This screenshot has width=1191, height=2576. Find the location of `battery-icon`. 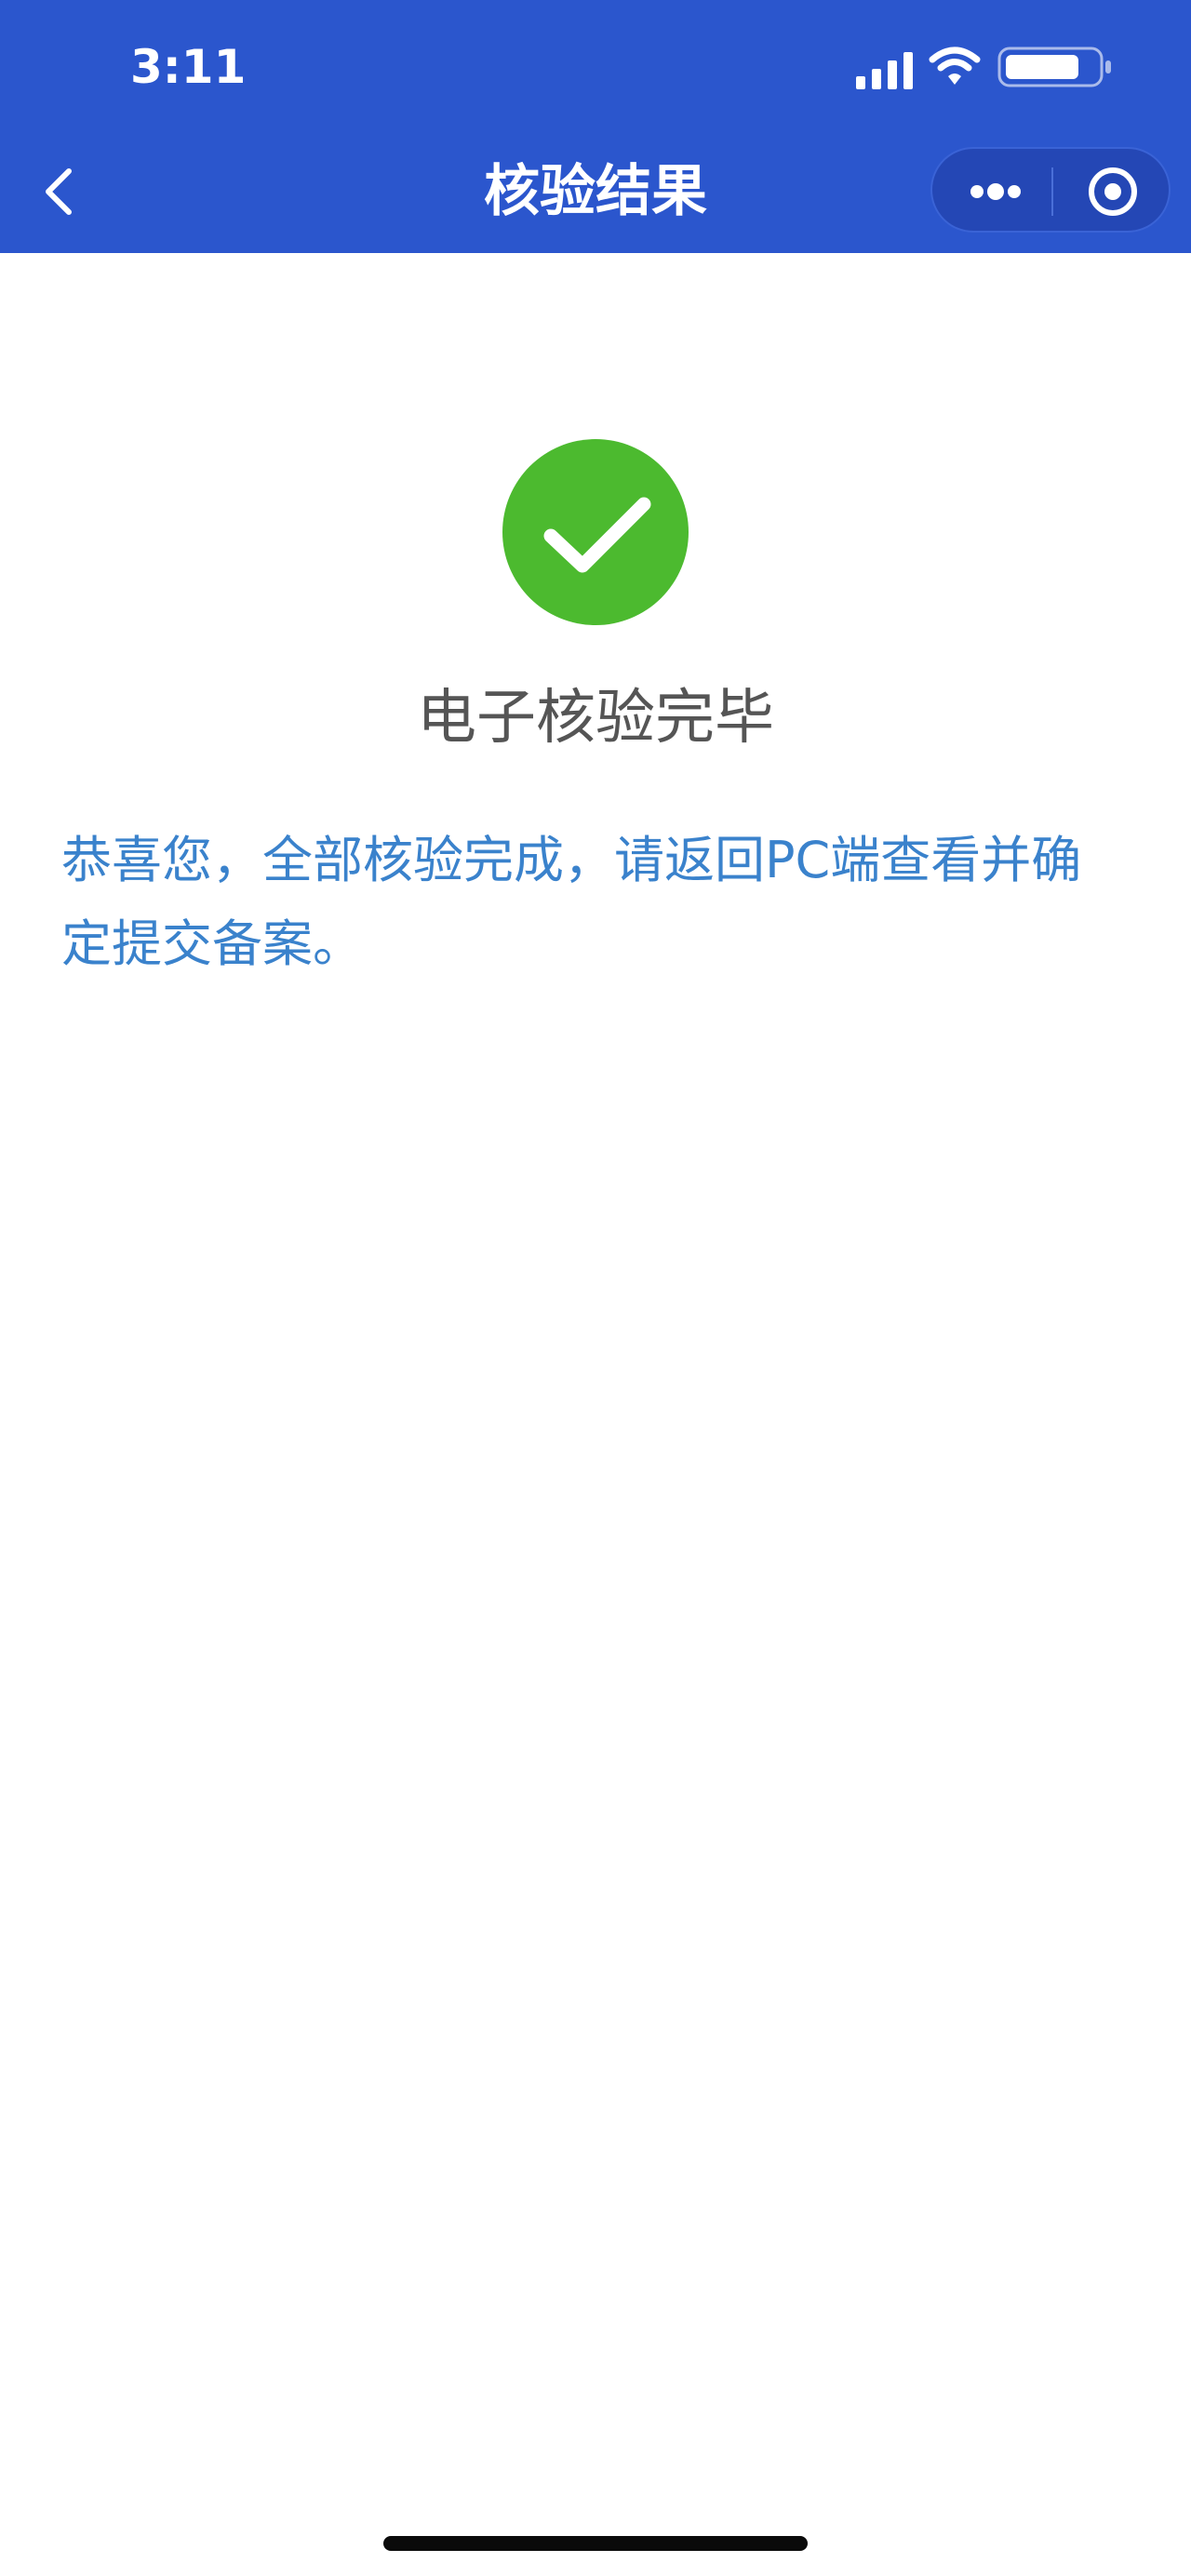

battery-icon is located at coordinates (1054, 67).